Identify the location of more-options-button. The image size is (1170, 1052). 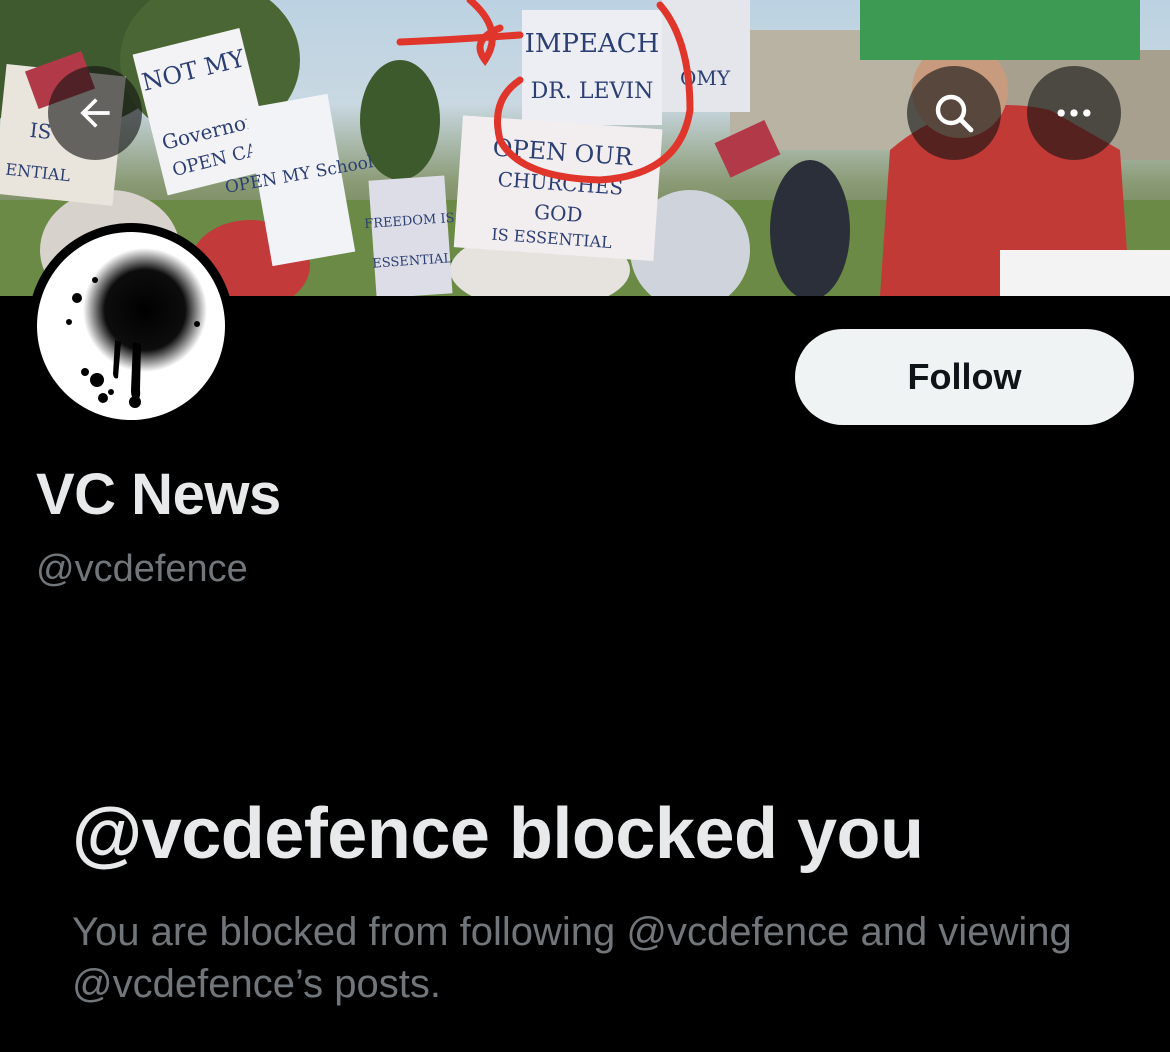
(1074, 113).